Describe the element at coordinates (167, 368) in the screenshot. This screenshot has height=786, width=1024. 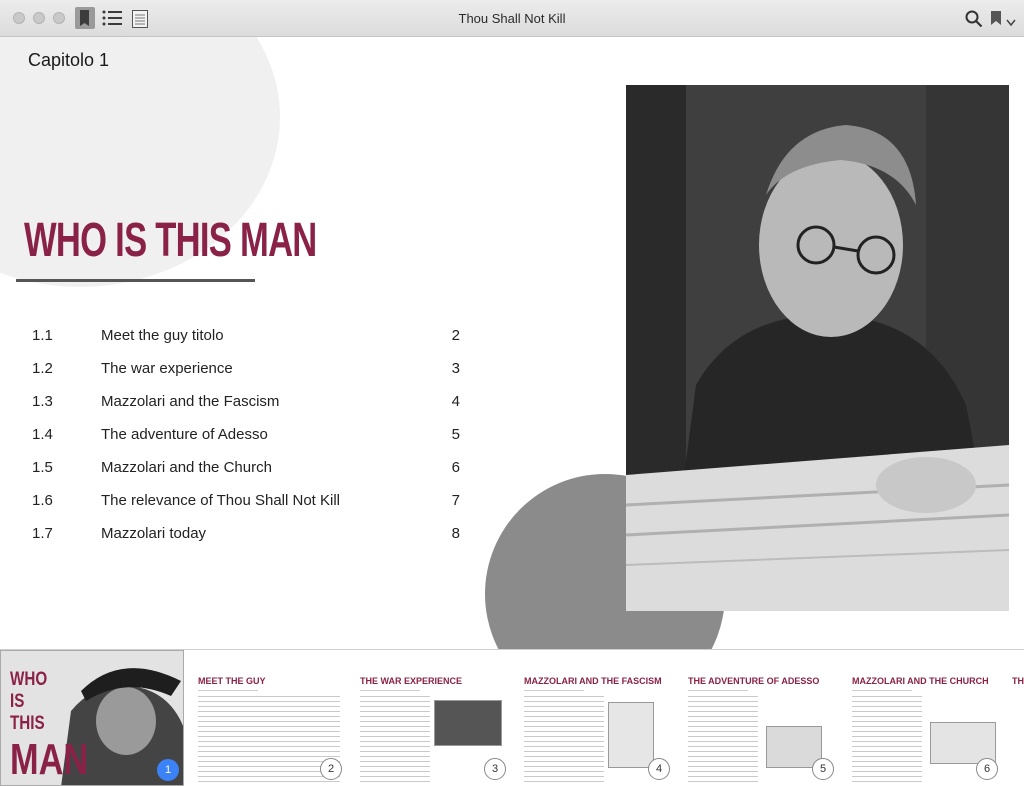
I see `toc-item-title: The war experience` at that location.